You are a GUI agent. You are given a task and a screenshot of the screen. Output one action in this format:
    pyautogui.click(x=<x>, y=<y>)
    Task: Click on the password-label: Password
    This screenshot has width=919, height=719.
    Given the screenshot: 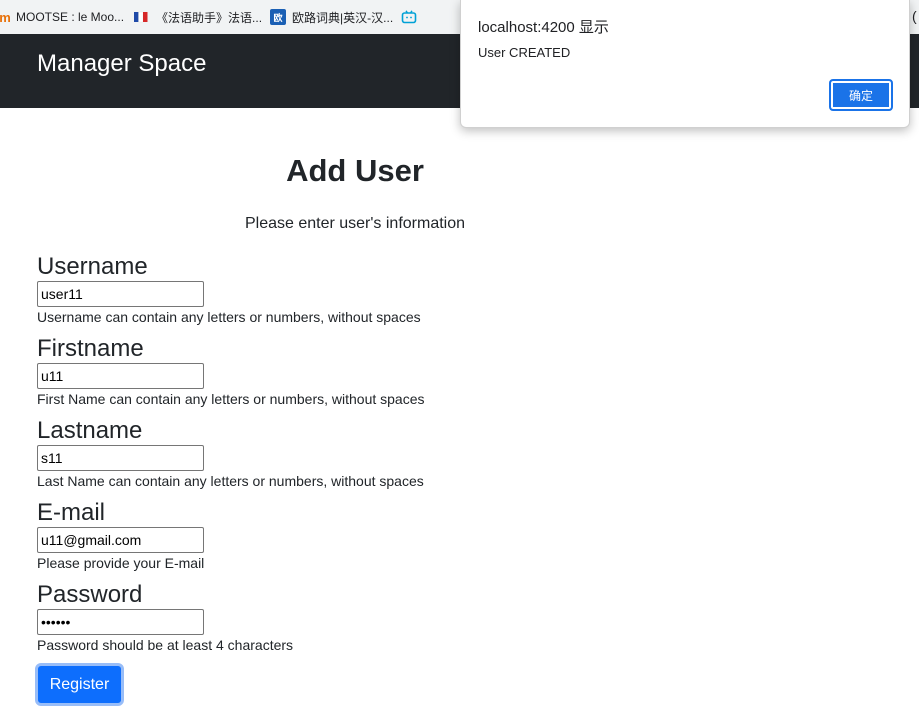 What is the action you would take?
    pyautogui.click(x=90, y=594)
    